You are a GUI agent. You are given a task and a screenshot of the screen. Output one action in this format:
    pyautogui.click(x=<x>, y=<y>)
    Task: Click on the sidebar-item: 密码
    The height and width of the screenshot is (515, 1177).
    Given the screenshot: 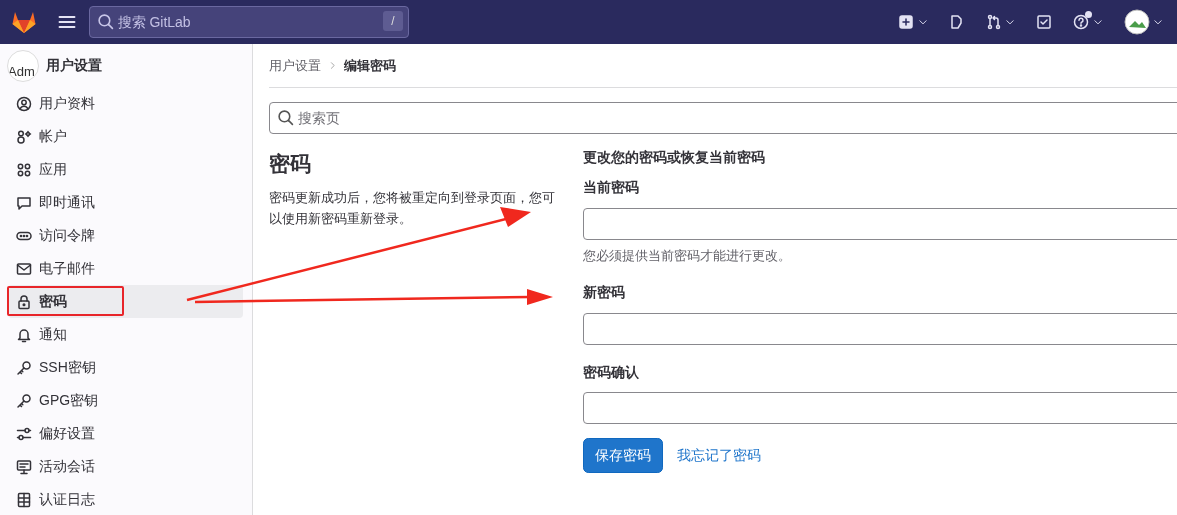 What is the action you would take?
    pyautogui.click(x=125, y=301)
    